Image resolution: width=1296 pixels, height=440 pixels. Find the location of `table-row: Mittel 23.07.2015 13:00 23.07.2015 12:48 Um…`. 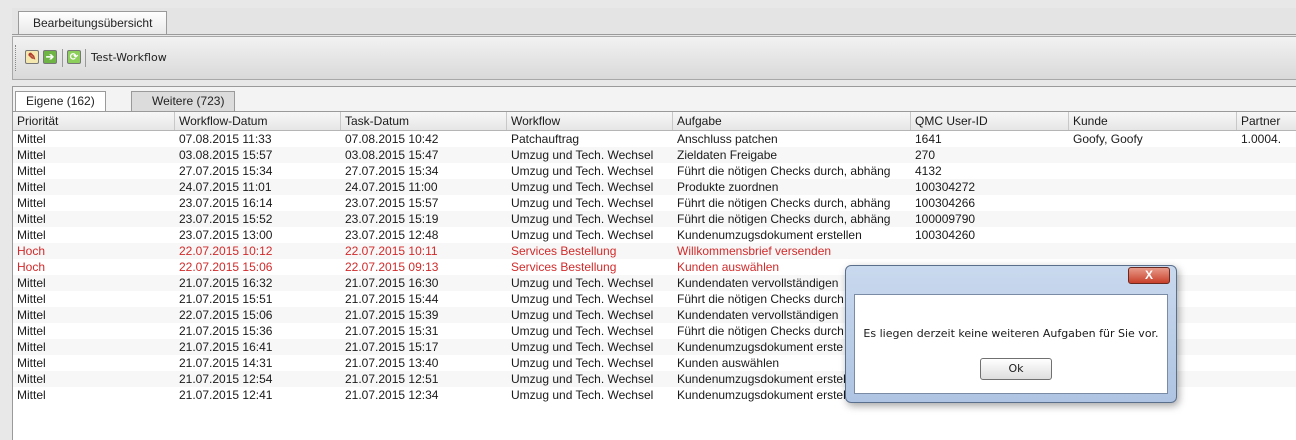

table-row: Mittel 23.07.2015 13:00 23.07.2015 12:48 Um… is located at coordinates (654, 235).